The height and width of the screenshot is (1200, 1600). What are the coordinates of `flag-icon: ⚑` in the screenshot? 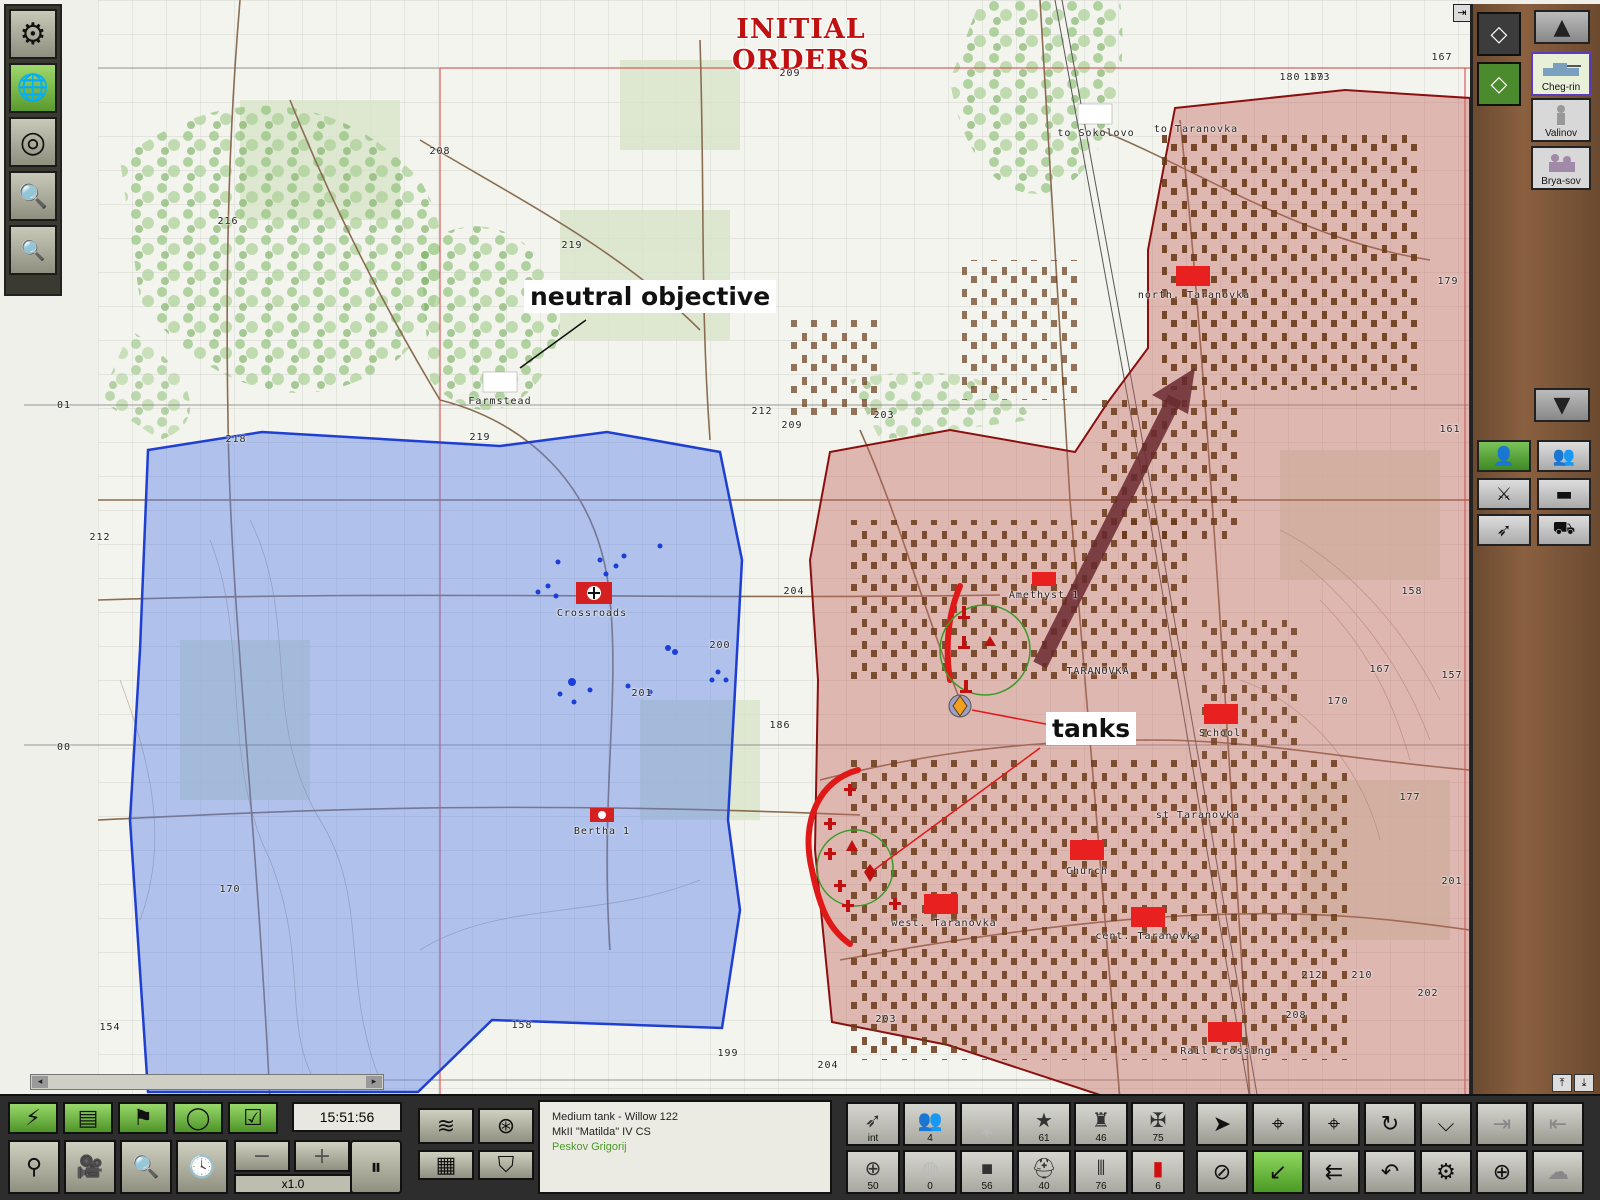 It's located at (143, 1118).